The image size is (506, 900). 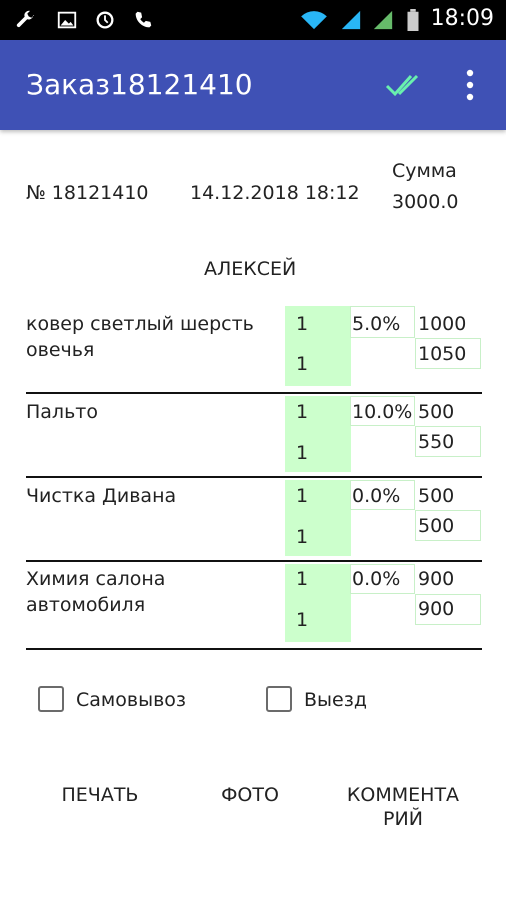 What do you see at coordinates (279, 699) in the screenshot?
I see `visit-checkbox` at bounding box center [279, 699].